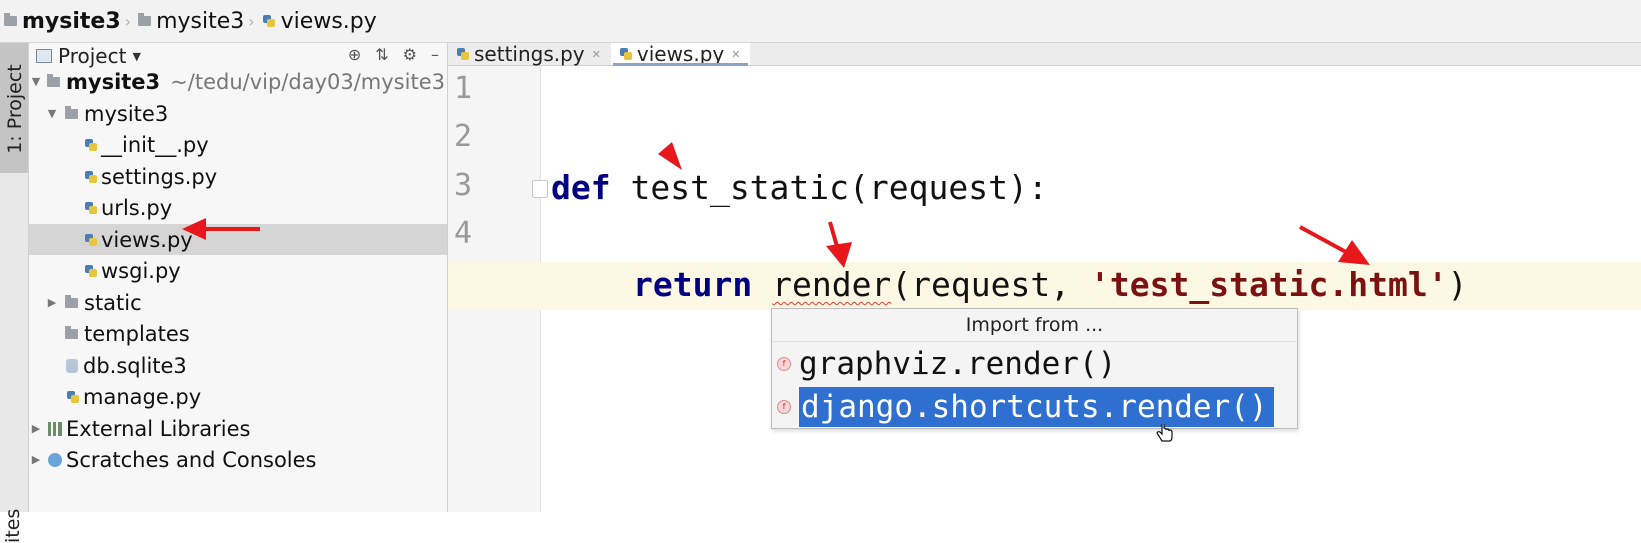 The width and height of the screenshot is (1641, 543). Describe the element at coordinates (1457, 284) in the screenshot. I see `code-text: )` at that location.